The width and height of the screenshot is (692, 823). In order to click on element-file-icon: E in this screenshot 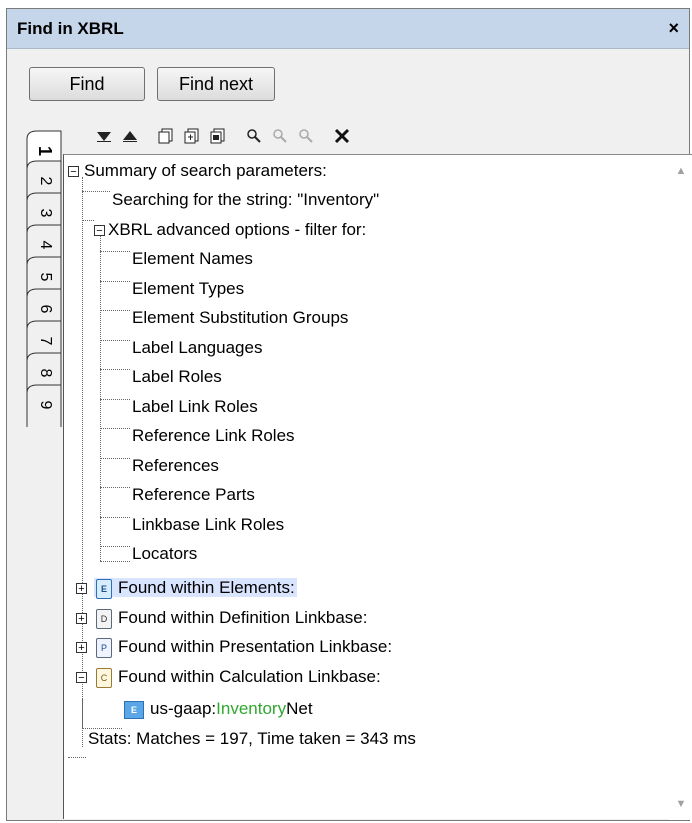, I will do `click(104, 588)`.